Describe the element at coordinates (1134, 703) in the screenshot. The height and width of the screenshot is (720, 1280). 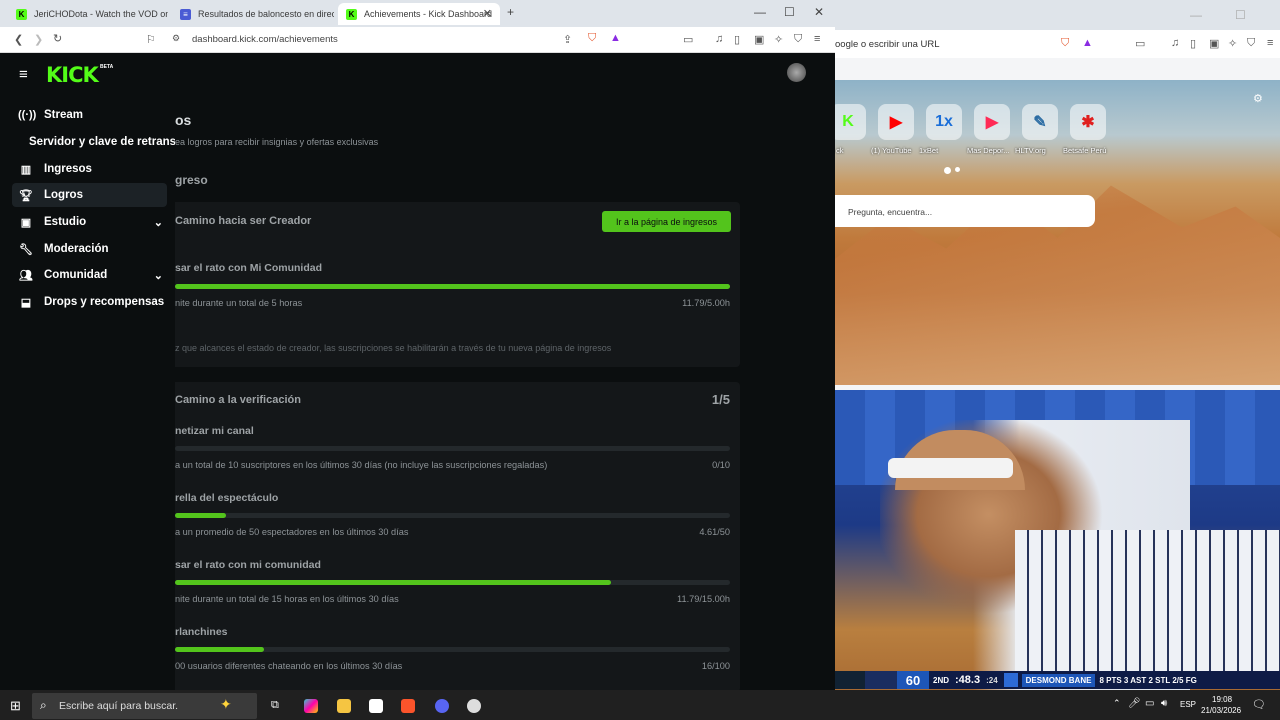
I see `mic-icon: 🎤︎` at that location.